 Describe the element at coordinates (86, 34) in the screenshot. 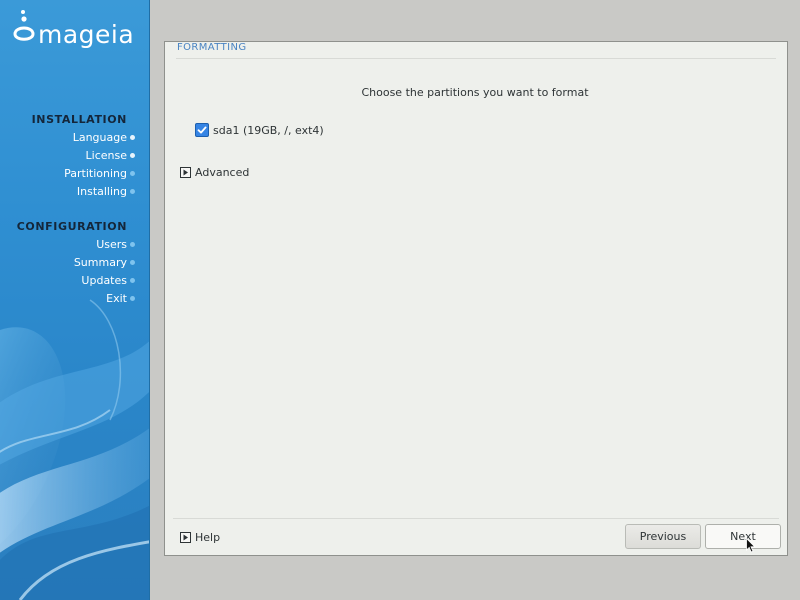

I see `brand-name: mageia` at that location.